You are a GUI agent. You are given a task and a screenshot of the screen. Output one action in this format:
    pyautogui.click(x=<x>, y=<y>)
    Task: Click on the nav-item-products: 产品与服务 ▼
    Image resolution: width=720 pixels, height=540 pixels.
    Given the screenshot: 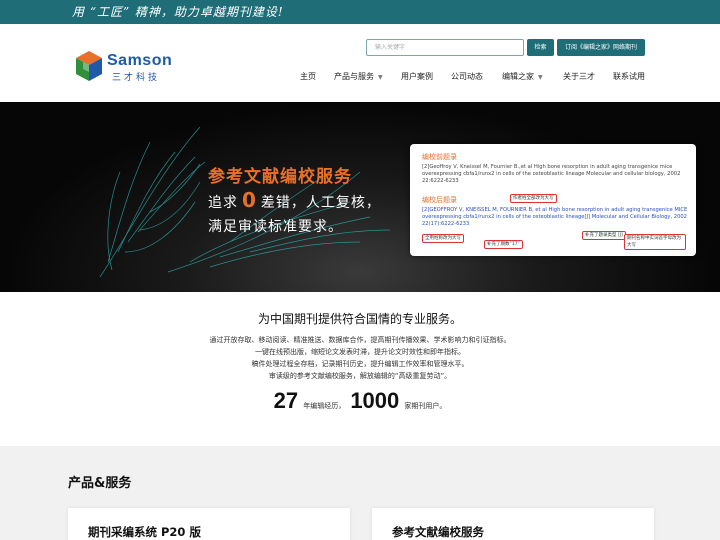 What is the action you would take?
    pyautogui.click(x=358, y=77)
    